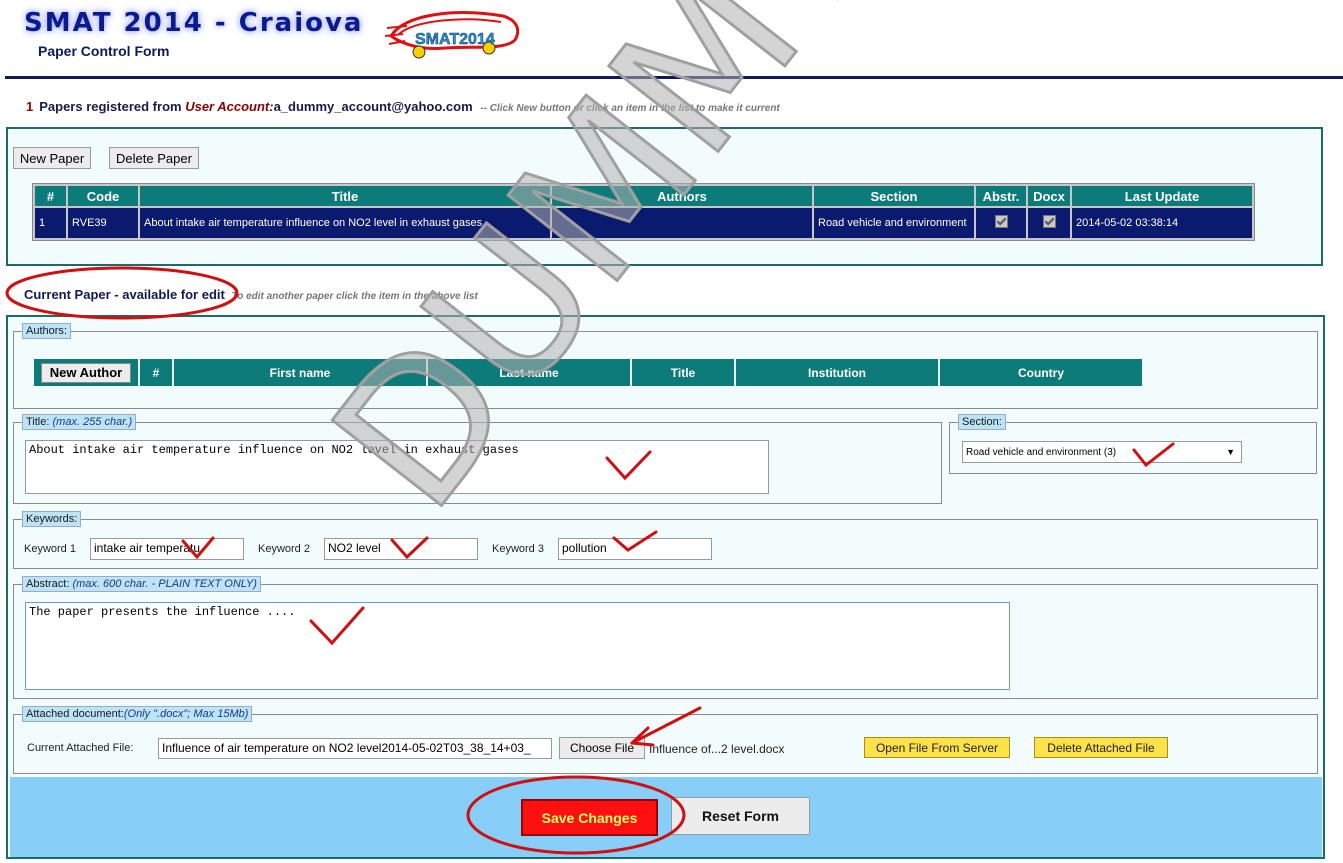 The width and height of the screenshot is (1343, 863). What do you see at coordinates (894, 196) in the screenshot?
I see `column-header-section: Section` at bounding box center [894, 196].